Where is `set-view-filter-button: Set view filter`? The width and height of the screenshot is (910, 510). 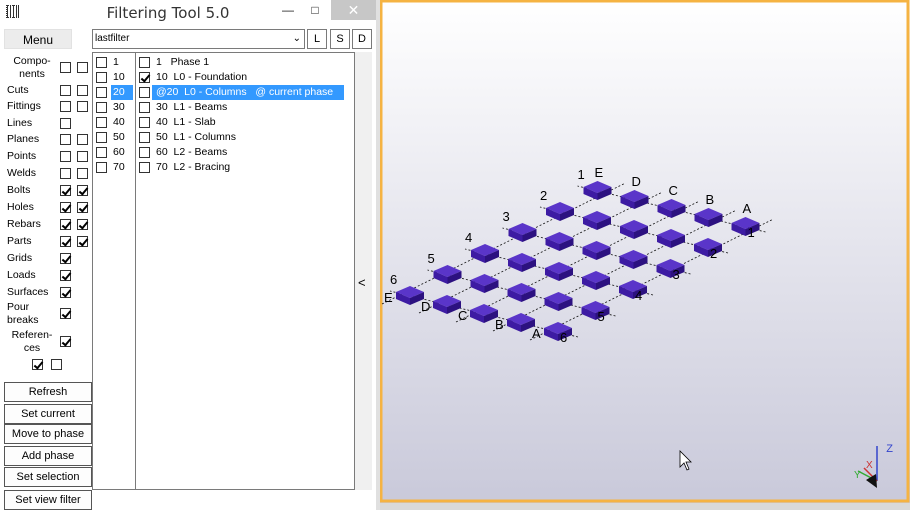
set-view-filter-button: Set view filter is located at coordinates (48, 500).